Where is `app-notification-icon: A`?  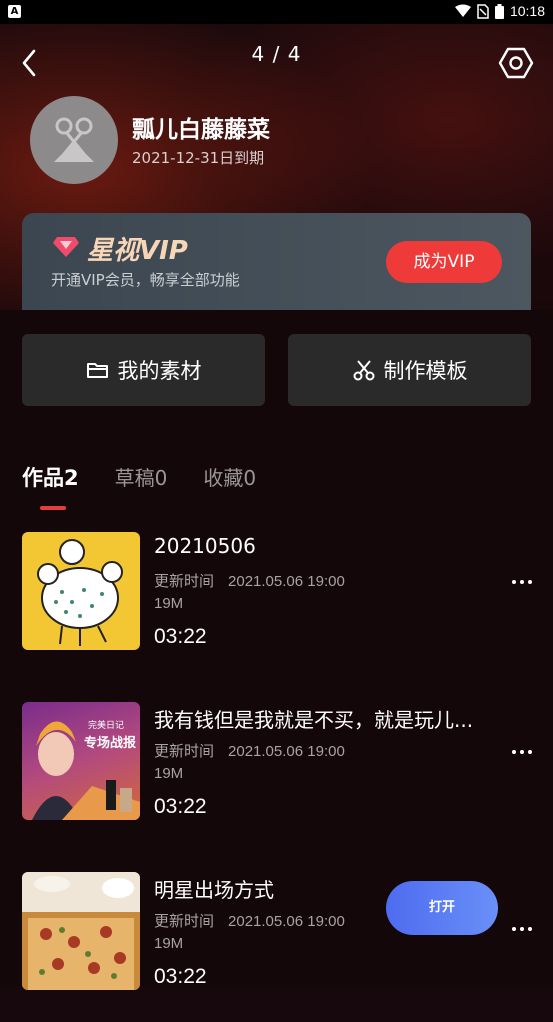 app-notification-icon: A is located at coordinates (14, 11).